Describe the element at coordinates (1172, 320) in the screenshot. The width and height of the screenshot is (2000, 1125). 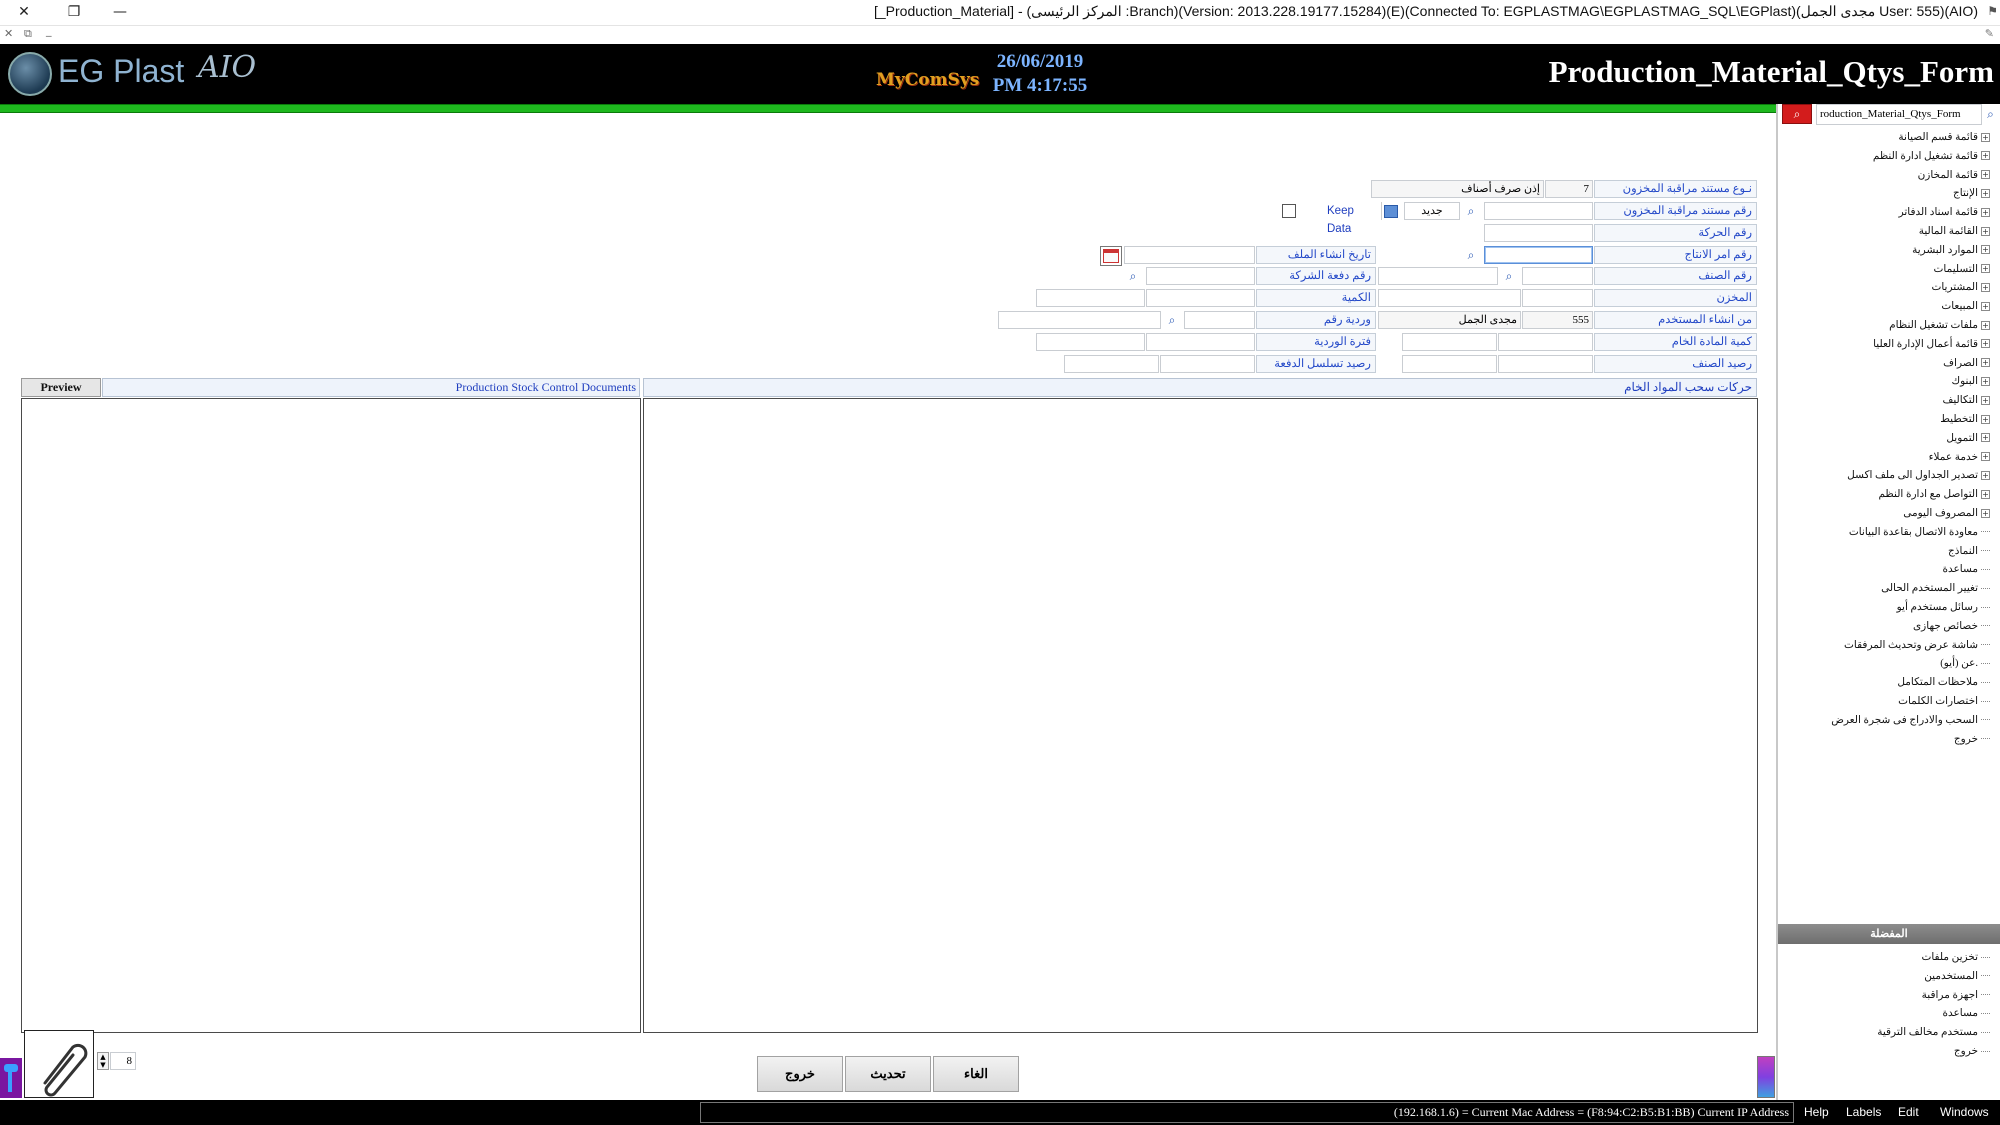
I see `shift-search-icon: ⌕` at that location.